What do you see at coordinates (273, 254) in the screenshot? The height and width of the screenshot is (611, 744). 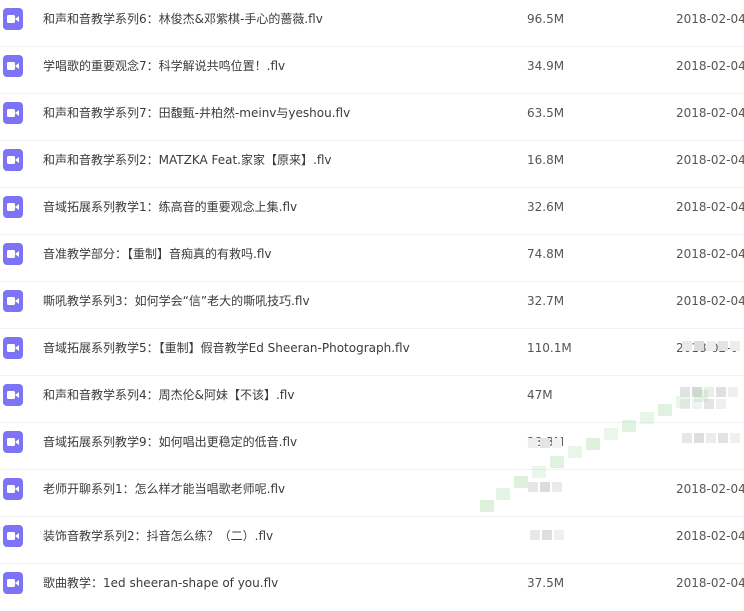 I see `file-name: 音准教学部分：【重制】音痴真的有救吗.flv` at bounding box center [273, 254].